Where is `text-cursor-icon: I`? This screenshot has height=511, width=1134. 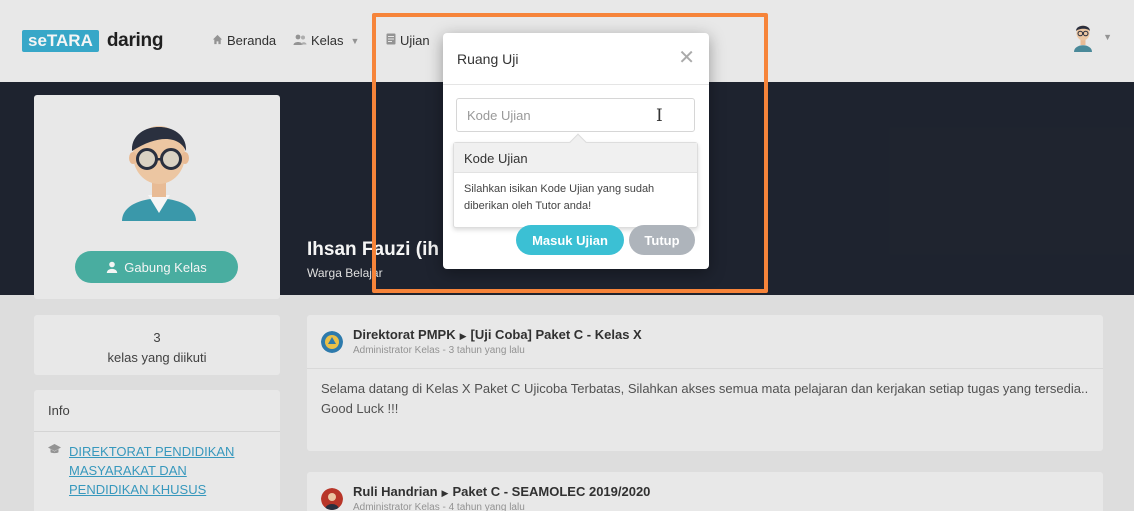
text-cursor-icon: I is located at coordinates (659, 116).